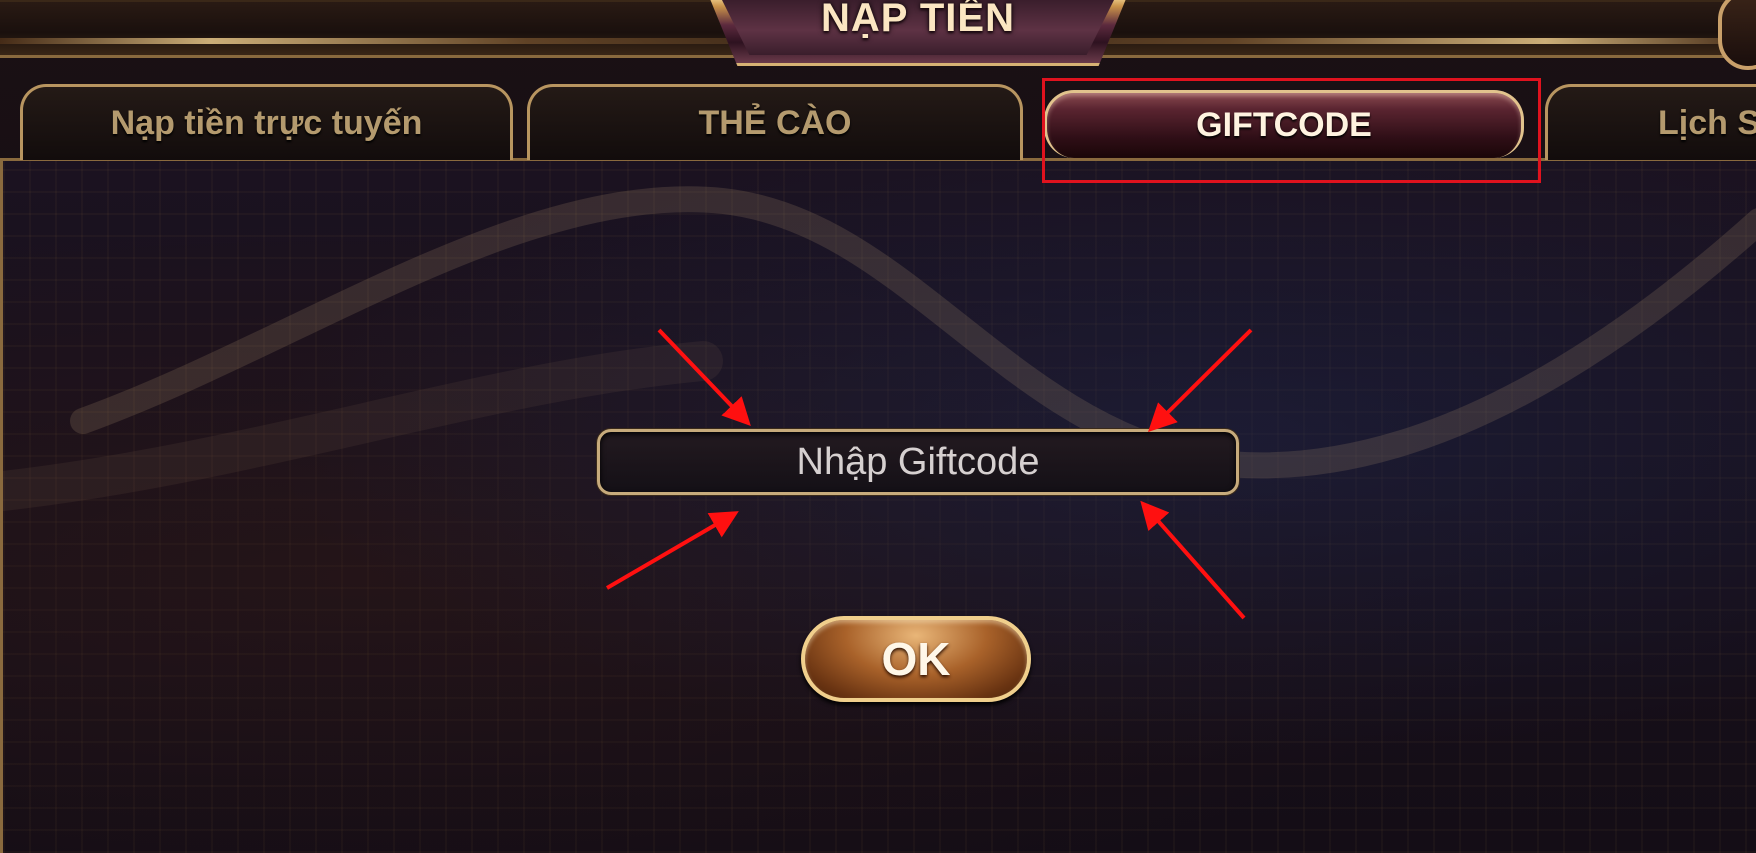 The image size is (1756, 853). Describe the element at coordinates (1650, 122) in the screenshot. I see `tab-history: Lịch S` at that location.